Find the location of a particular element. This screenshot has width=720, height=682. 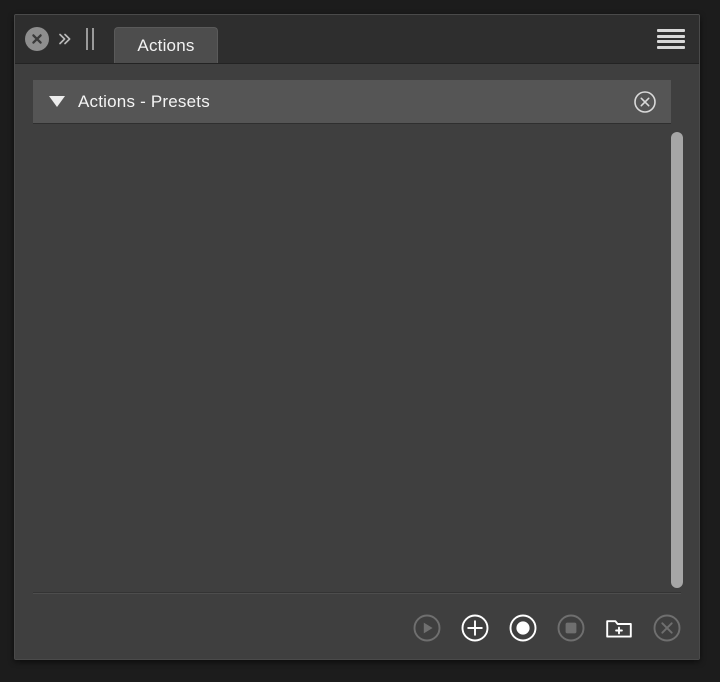

close-circle-outline-icon is located at coordinates (645, 102).